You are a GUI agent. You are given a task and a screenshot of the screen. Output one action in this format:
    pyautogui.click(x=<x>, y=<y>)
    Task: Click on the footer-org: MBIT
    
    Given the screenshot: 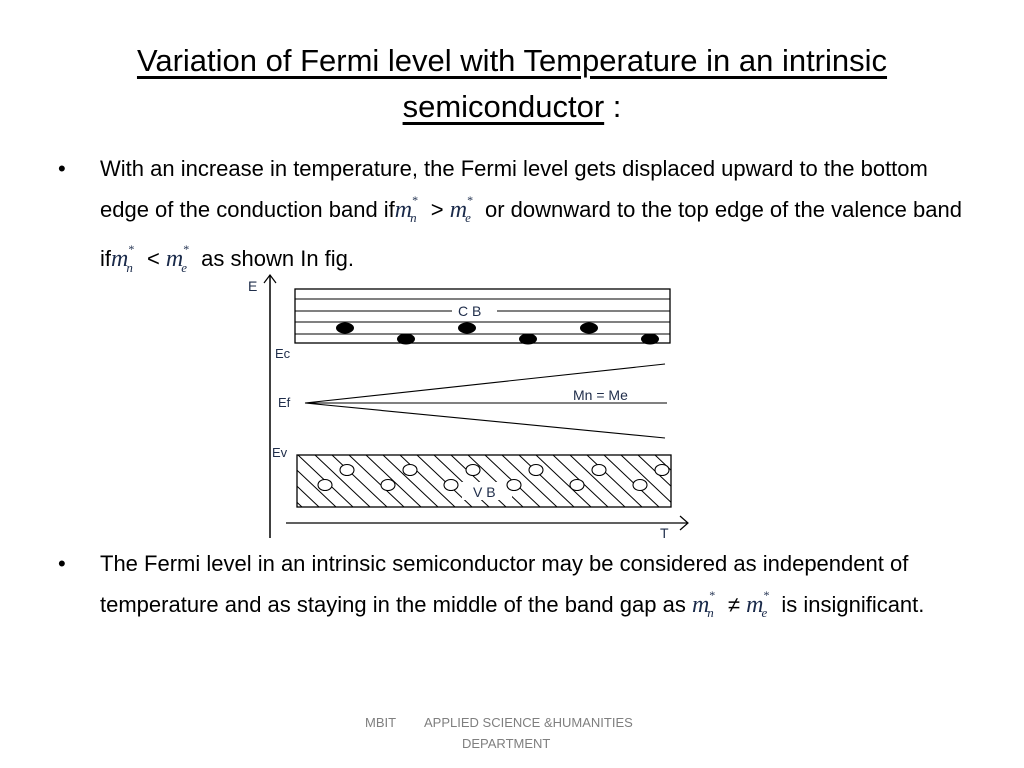 What is the action you would take?
    pyautogui.click(x=380, y=722)
    